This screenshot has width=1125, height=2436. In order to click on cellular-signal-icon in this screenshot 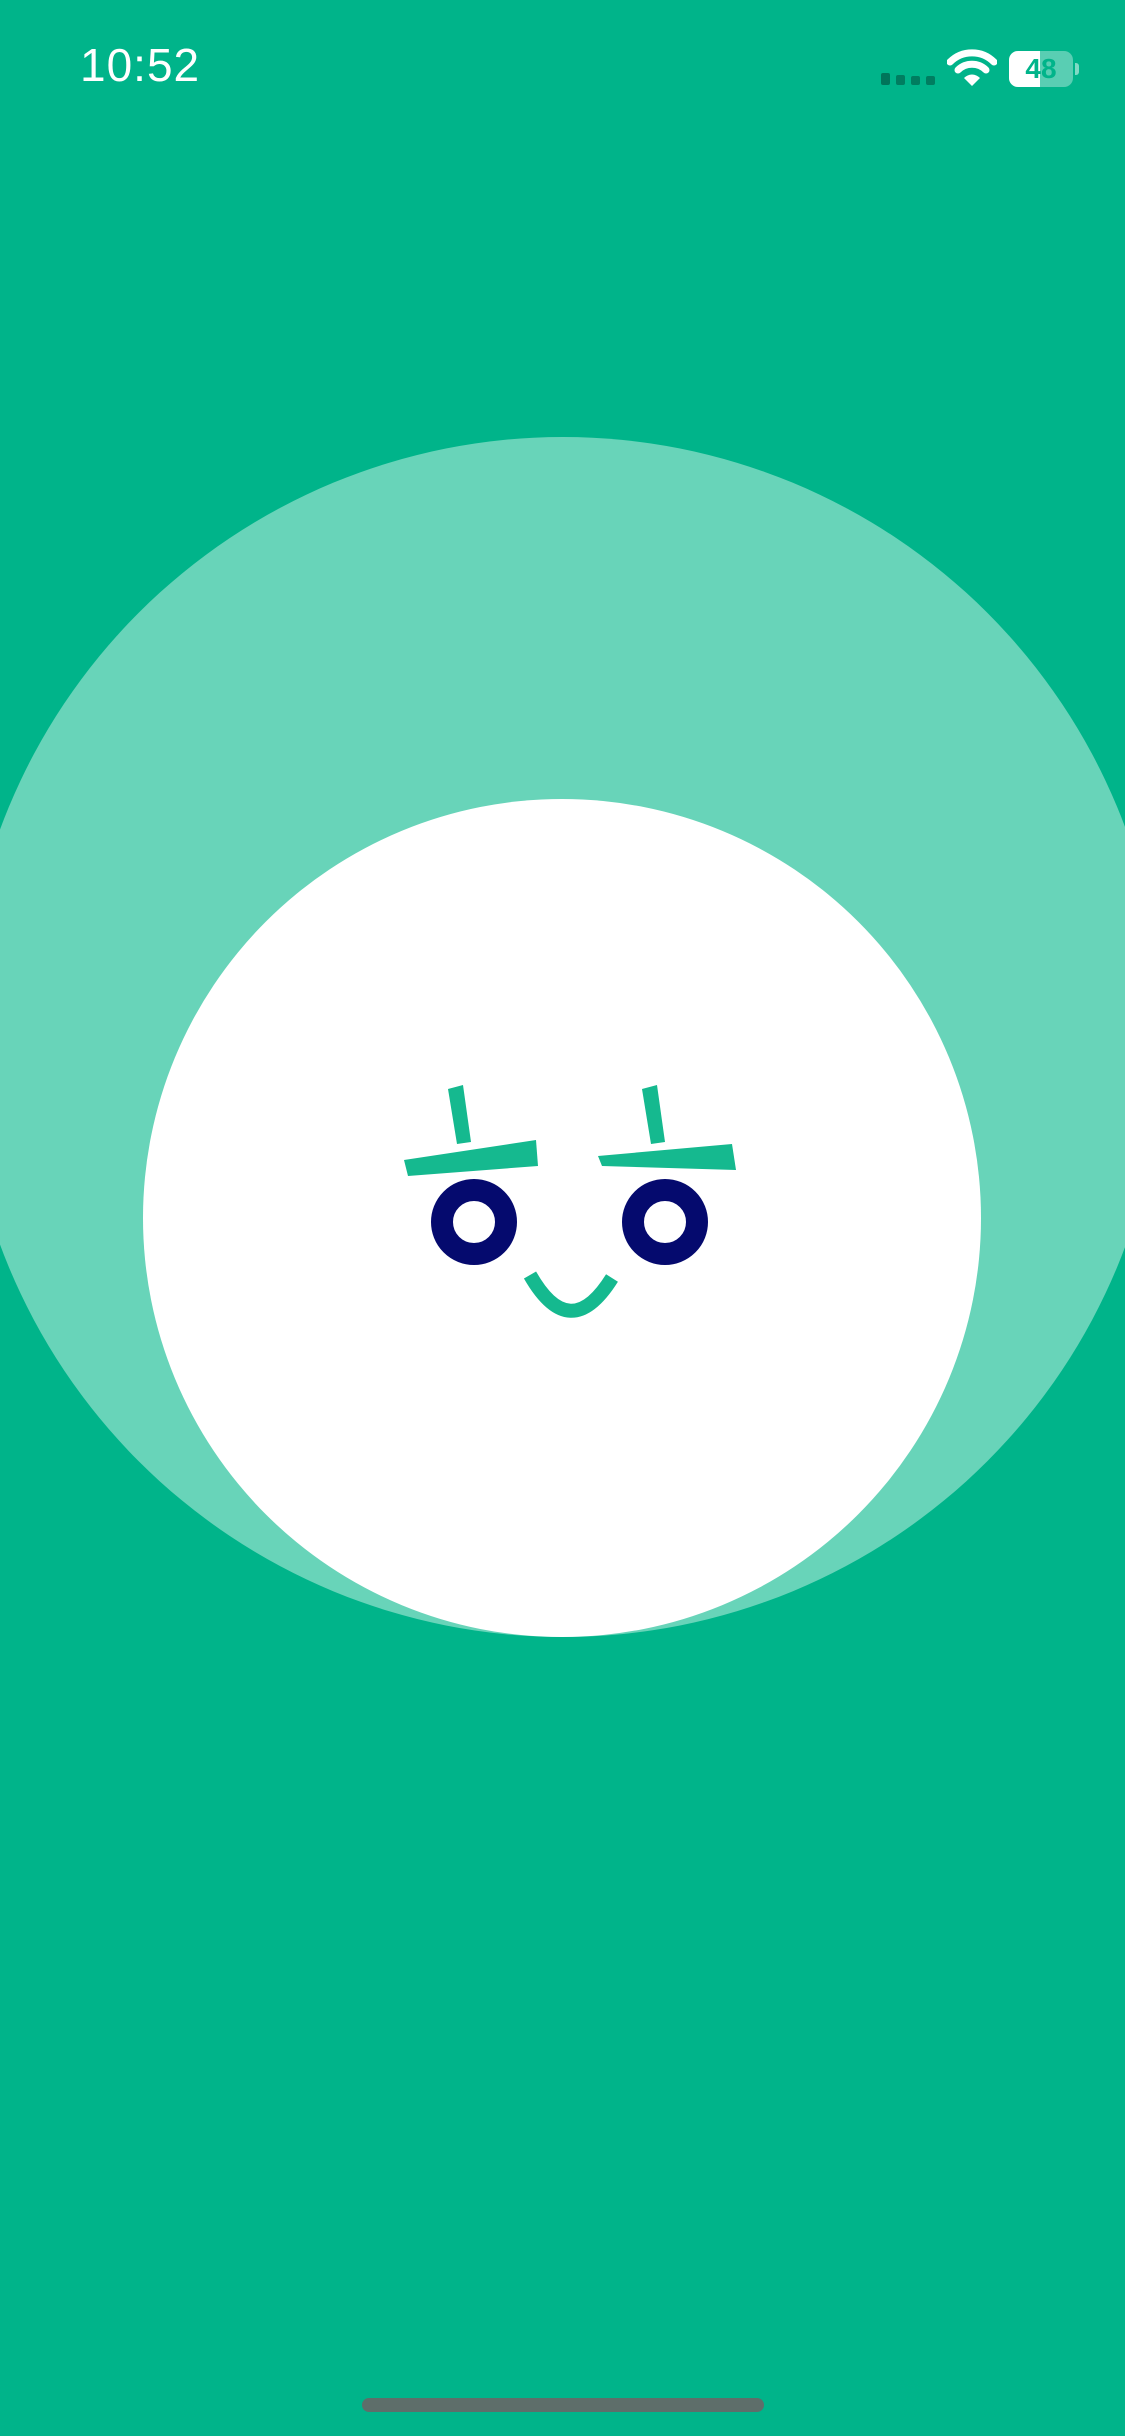, I will do `click(908, 79)`.